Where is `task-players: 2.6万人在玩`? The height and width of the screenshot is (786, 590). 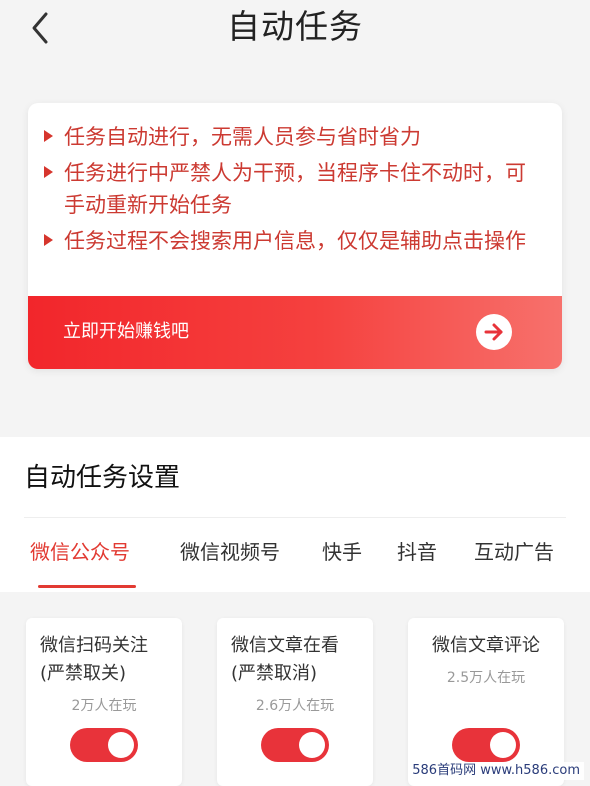
task-players: 2.6万人在玩 is located at coordinates (295, 706).